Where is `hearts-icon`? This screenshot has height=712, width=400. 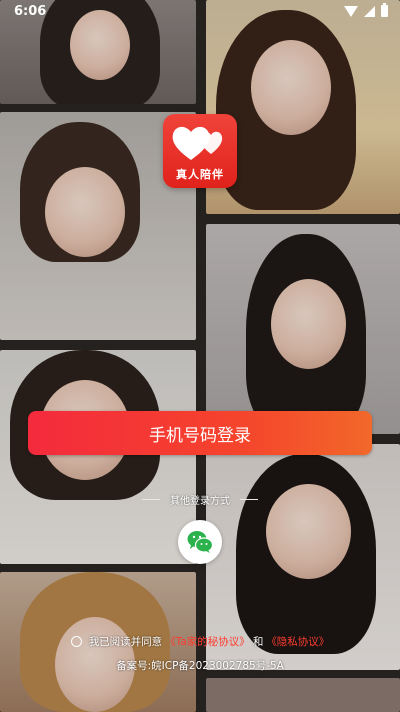 hearts-icon is located at coordinates (197, 143).